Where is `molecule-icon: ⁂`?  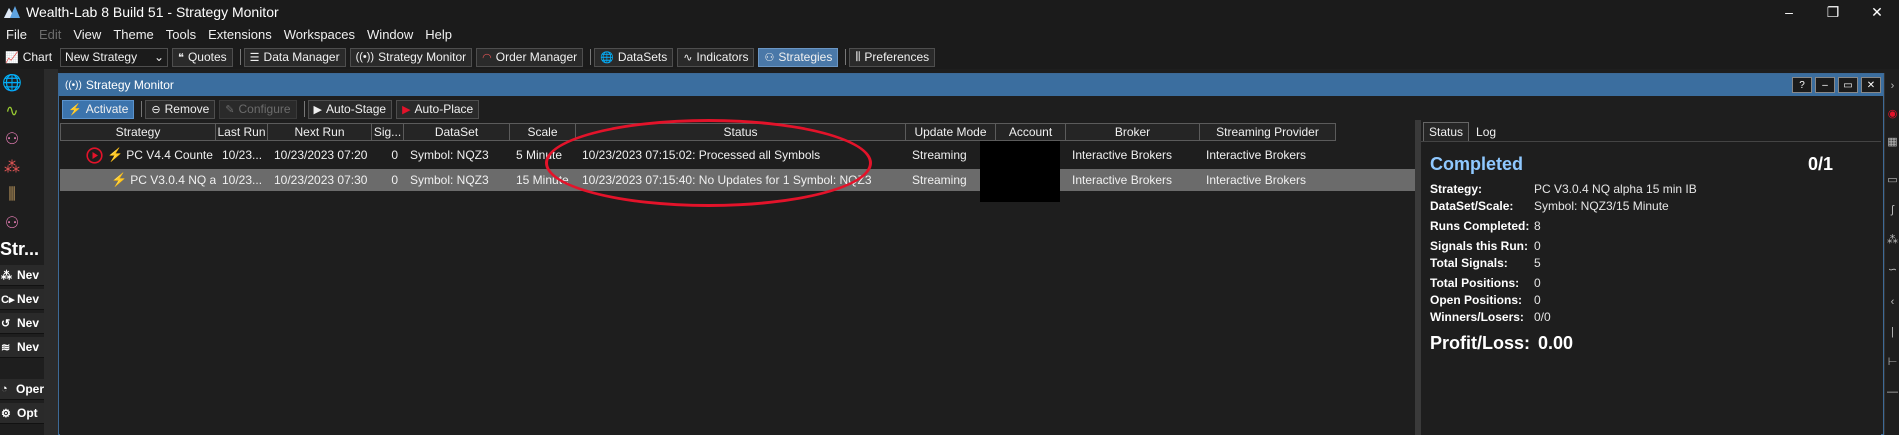
molecule-icon: ⁂ is located at coordinates (12, 167).